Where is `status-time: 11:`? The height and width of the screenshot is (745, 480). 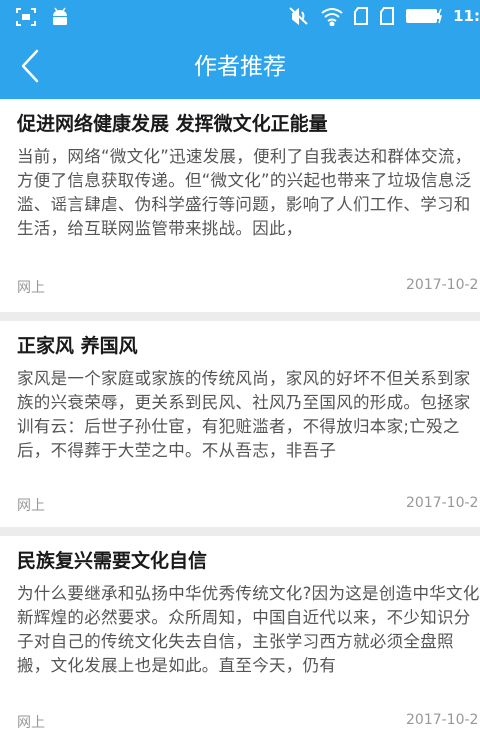
status-time: 11: is located at coordinates (466, 16).